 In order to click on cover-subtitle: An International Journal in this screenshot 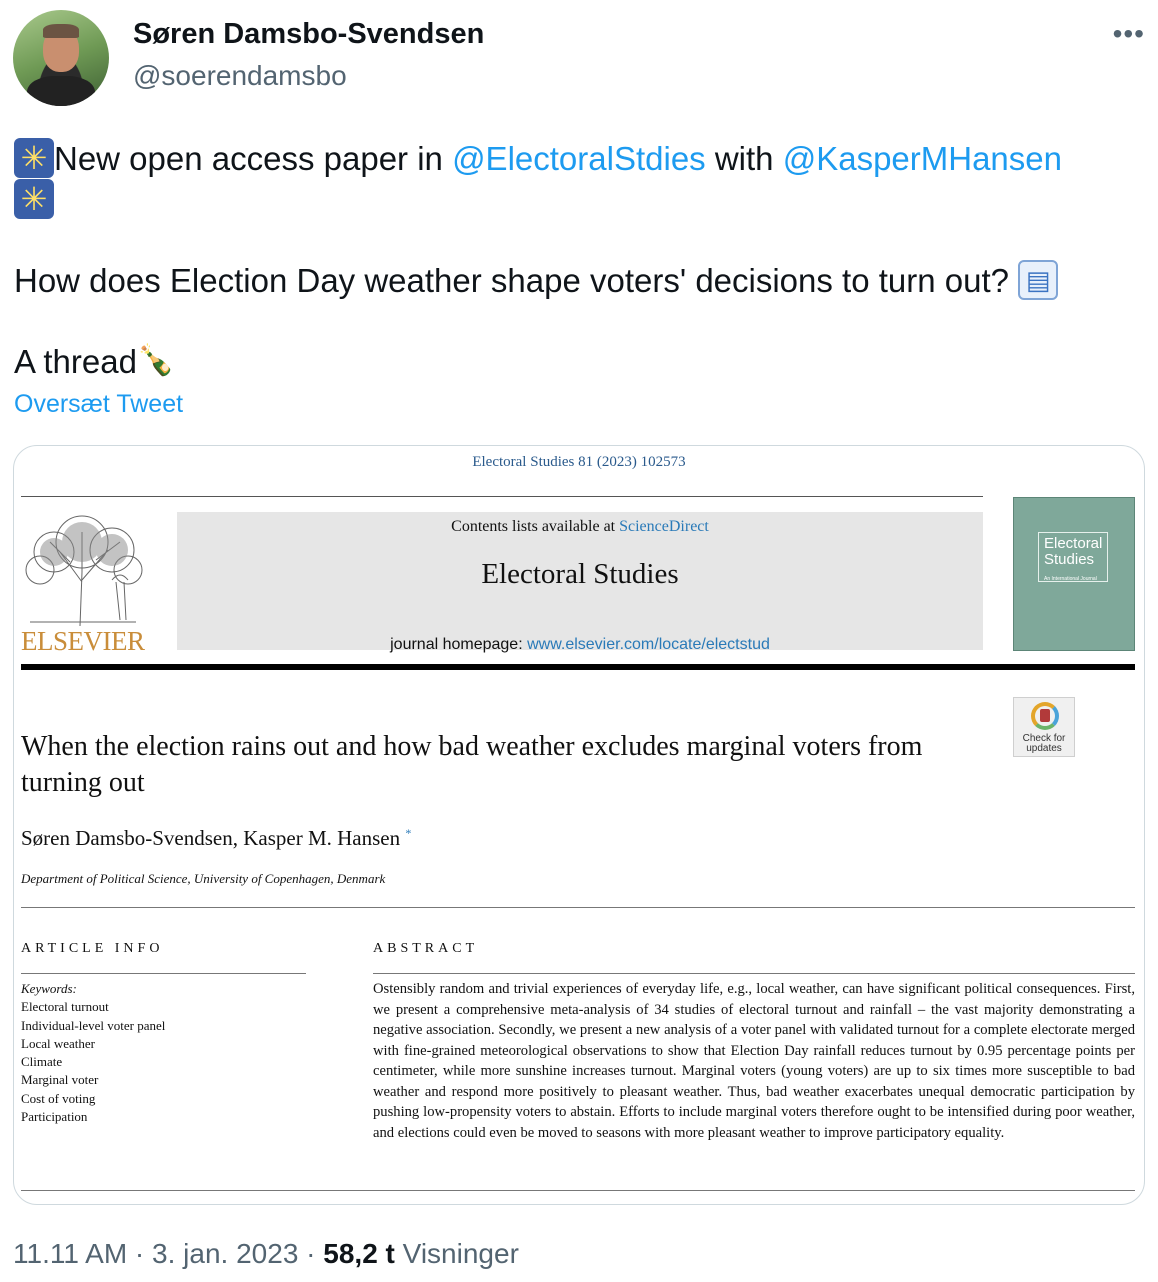, I will do `click(1070, 579)`.